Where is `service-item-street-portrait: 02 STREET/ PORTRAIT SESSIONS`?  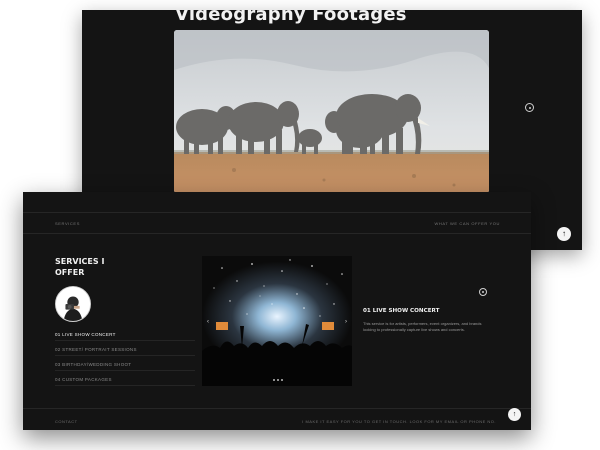
service-item-street-portrait: 02 STREET/ PORTRAIT SESSIONS is located at coordinates (125, 348).